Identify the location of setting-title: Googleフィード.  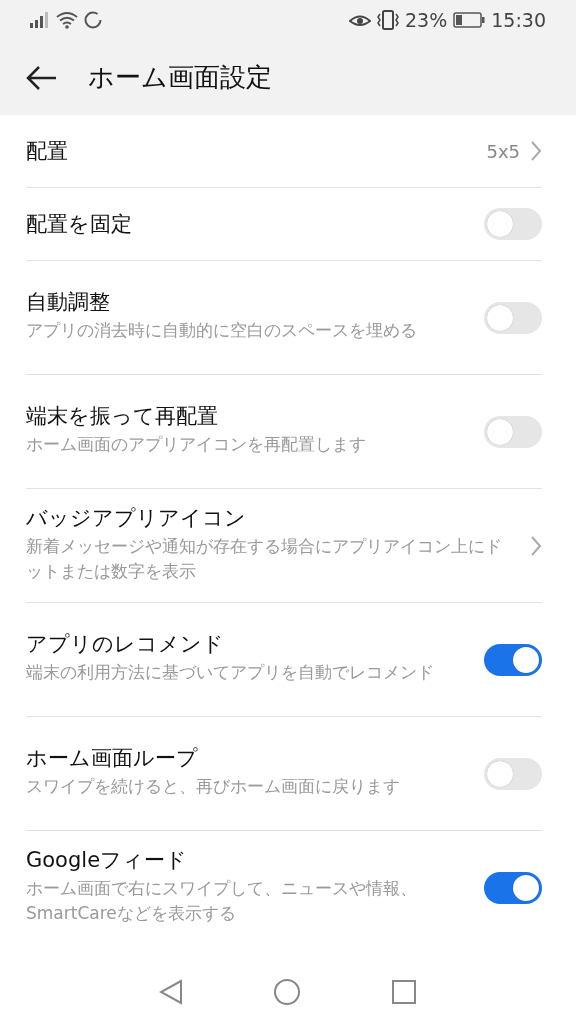
(245, 860).